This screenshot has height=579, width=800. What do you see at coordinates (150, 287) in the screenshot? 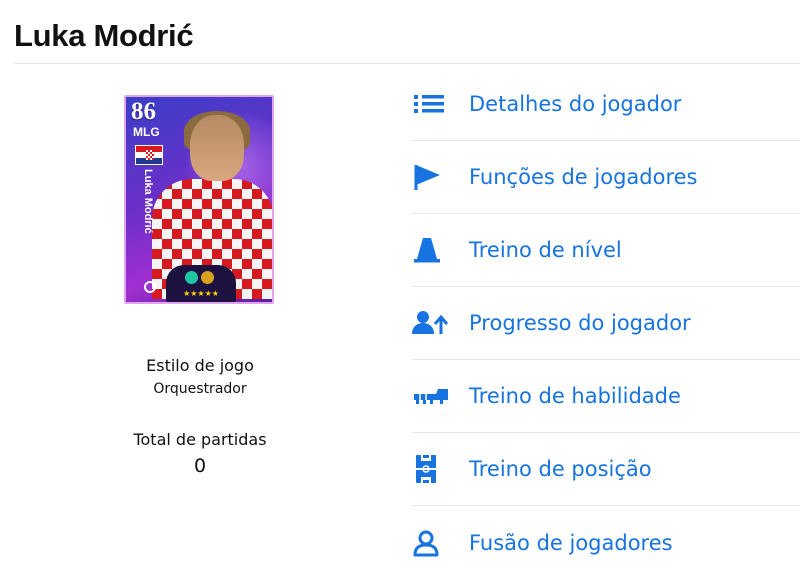
I see `card-logo-icon` at bounding box center [150, 287].